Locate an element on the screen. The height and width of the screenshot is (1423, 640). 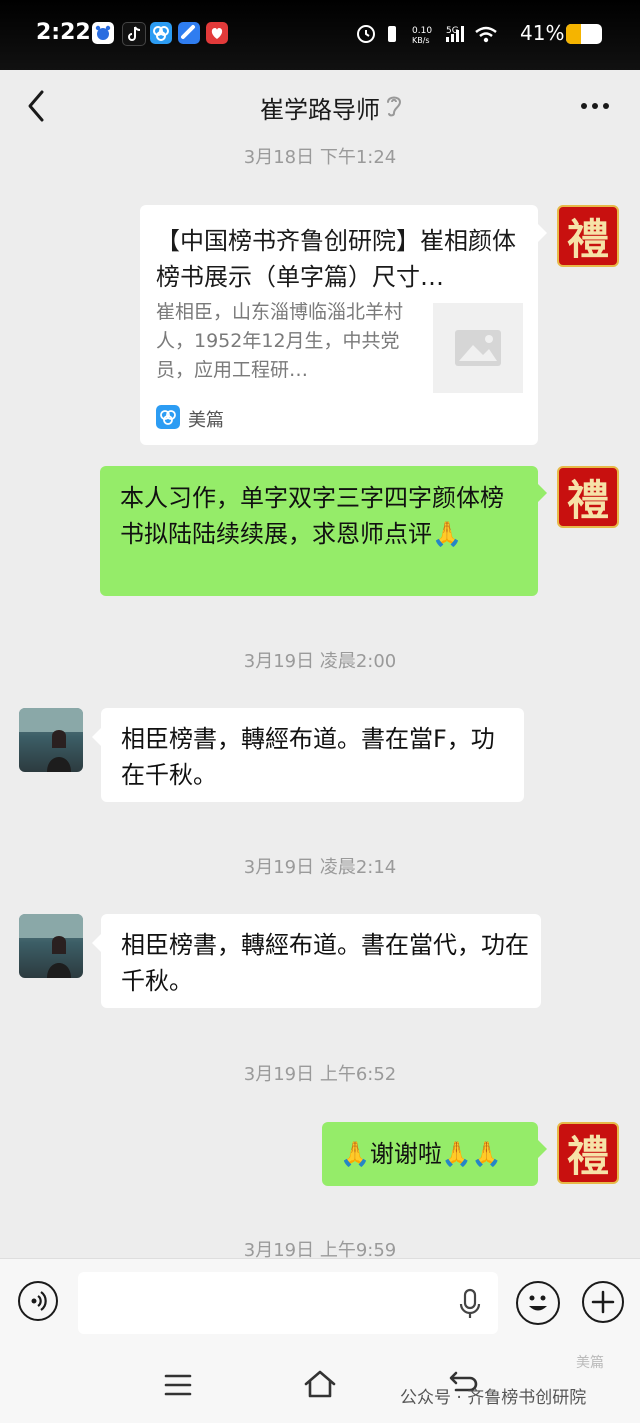
watermark-text: 公众号 · 齐鲁榜书创研院 is located at coordinates (493, 1398).